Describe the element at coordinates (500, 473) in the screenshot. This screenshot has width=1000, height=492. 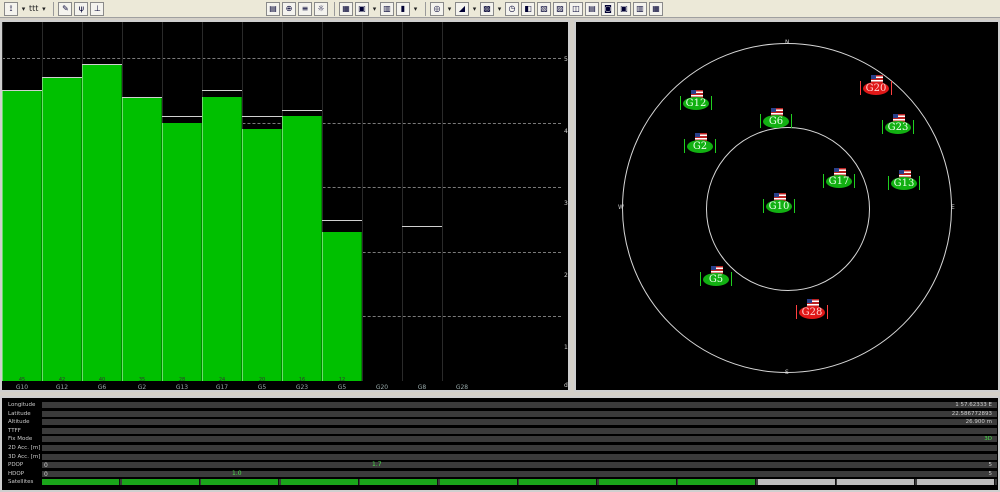
I see `status-row: HDOP 5 0 1.0` at that location.